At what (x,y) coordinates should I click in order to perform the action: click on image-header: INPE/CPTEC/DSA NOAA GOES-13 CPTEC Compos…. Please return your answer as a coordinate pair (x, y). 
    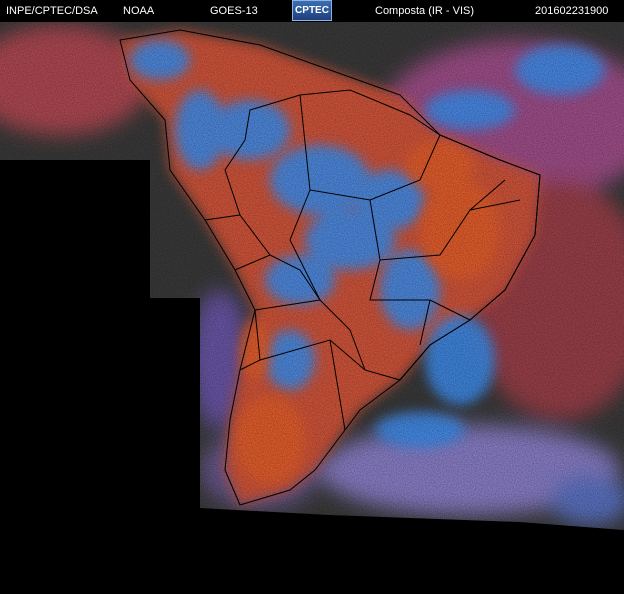
    Looking at the image, I should click on (312, 11).